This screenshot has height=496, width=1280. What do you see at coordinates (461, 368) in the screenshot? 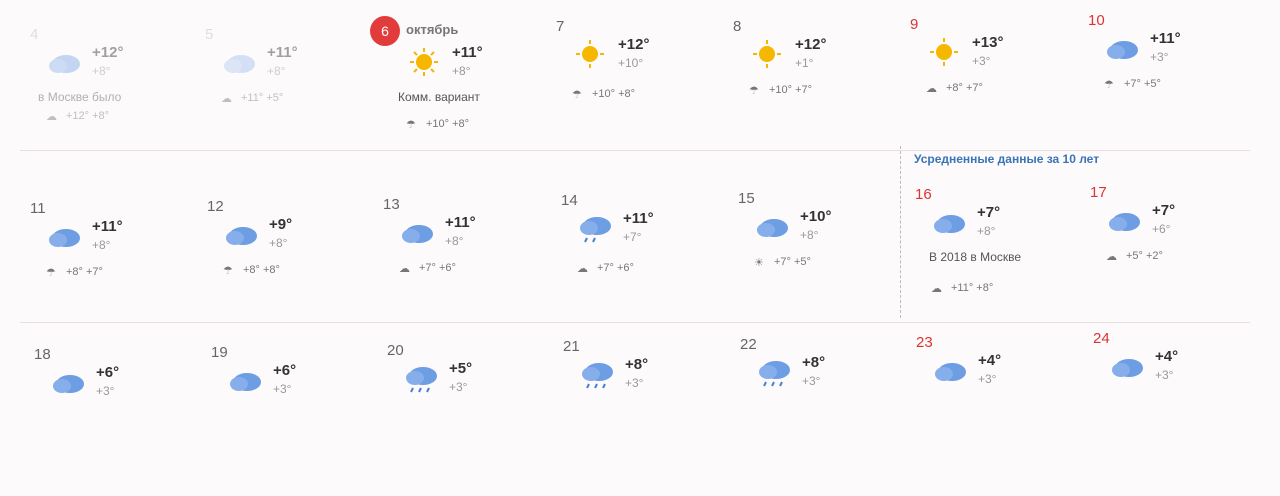
I see `temp-high: +5°` at bounding box center [461, 368].